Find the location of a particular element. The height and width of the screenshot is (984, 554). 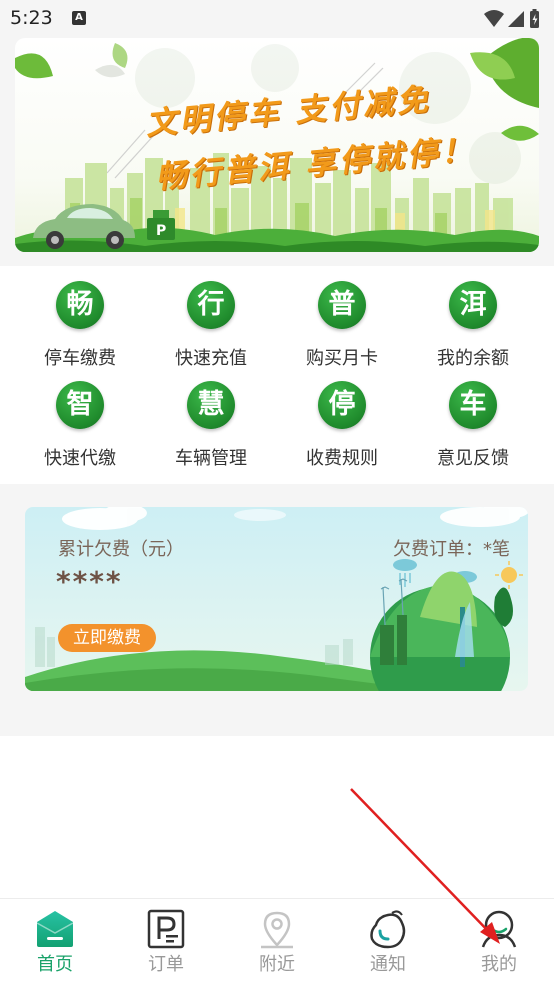

tab-notifications-label: 通知 is located at coordinates (388, 964).